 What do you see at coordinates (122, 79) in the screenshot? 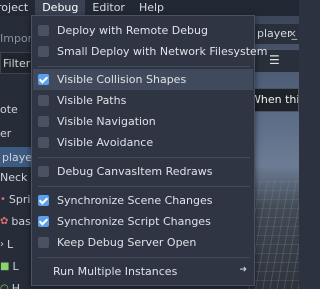
I see `menu-item-label: Visible Collision Shapes` at bounding box center [122, 79].